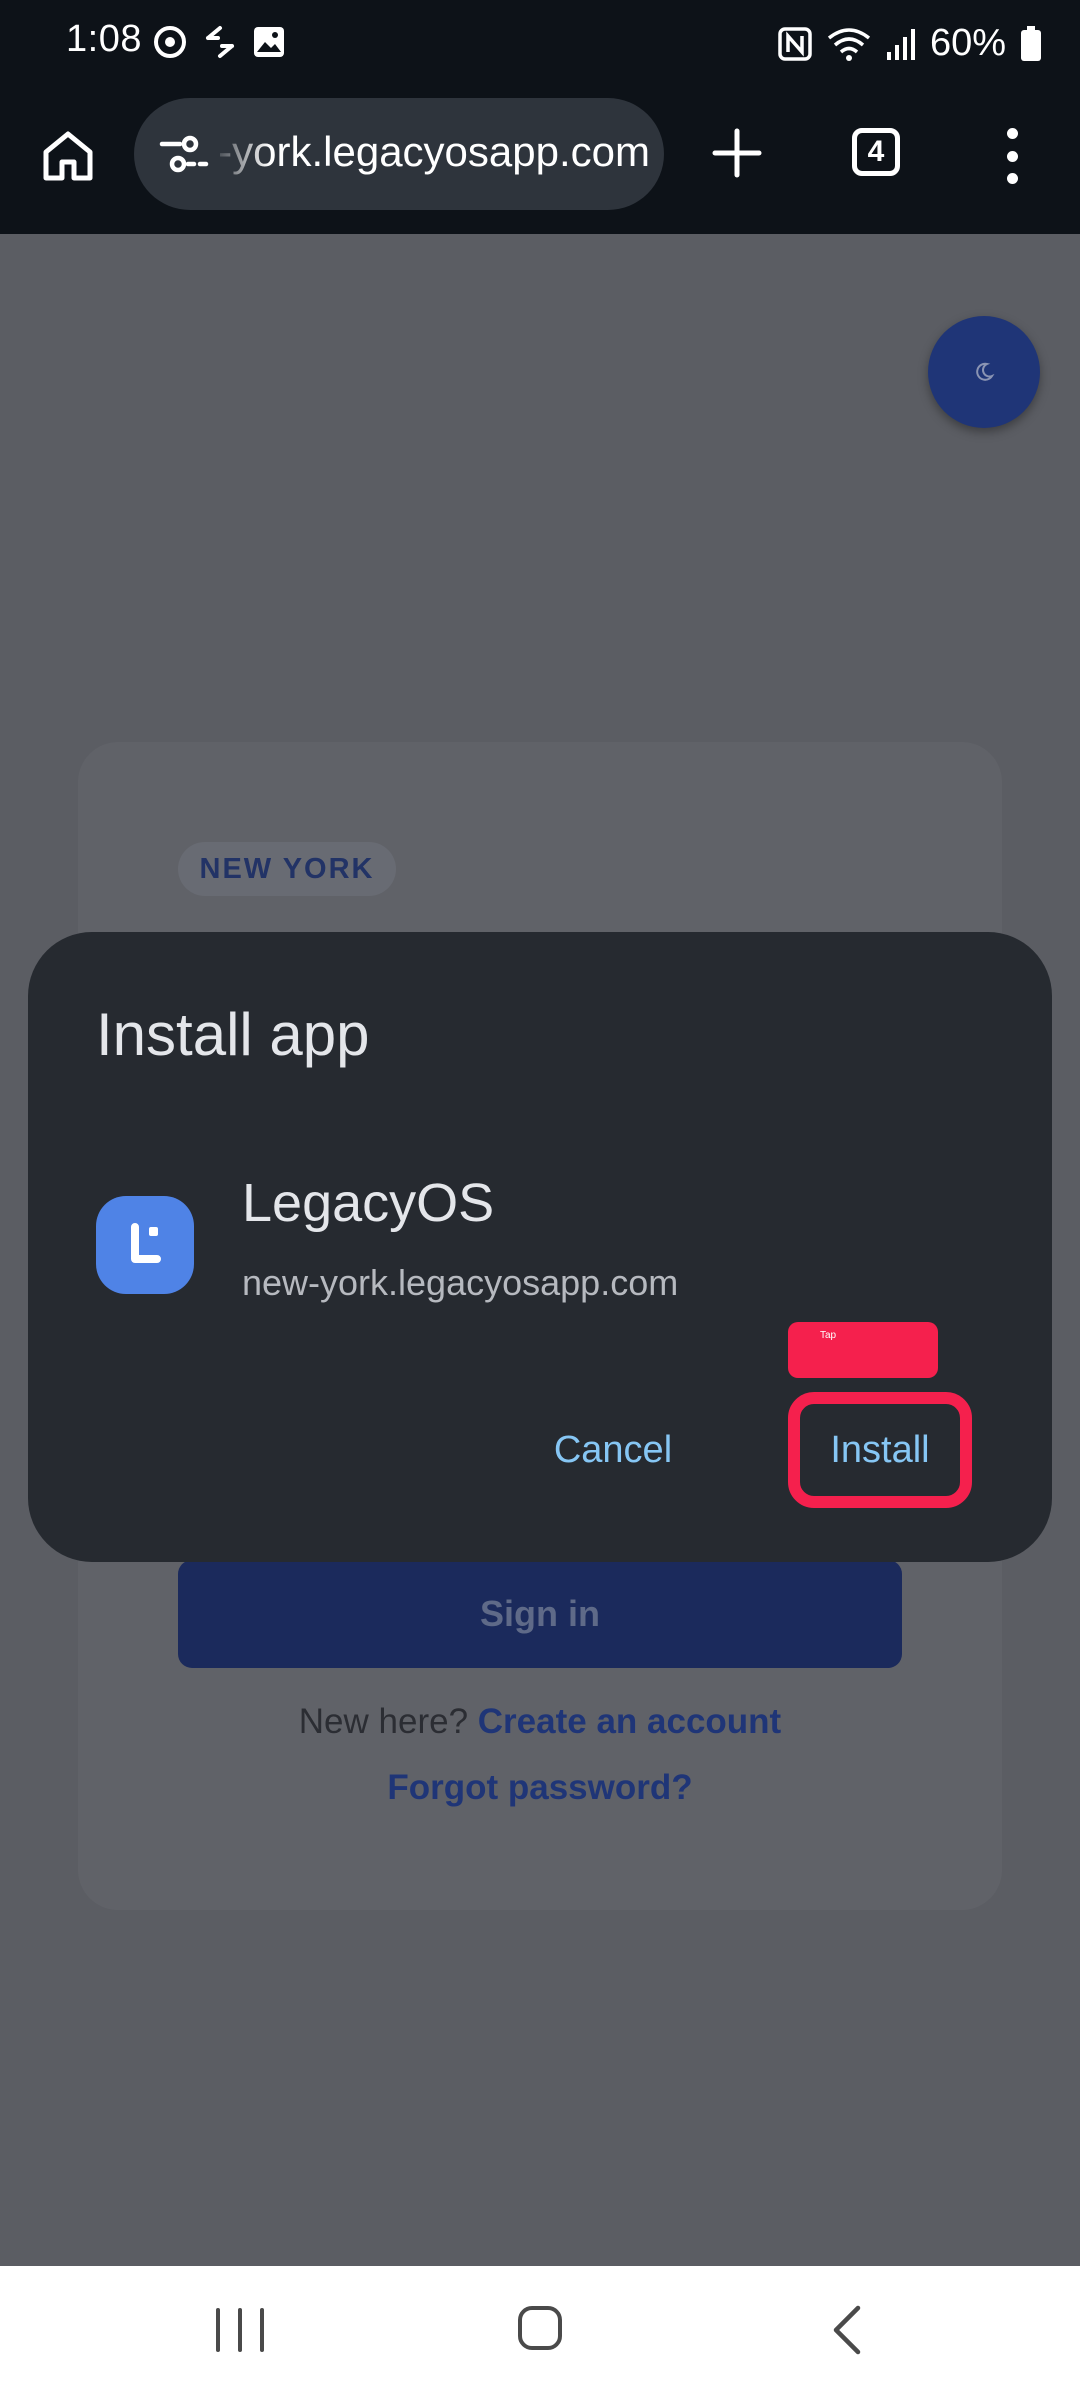 This screenshot has width=1080, height=2400. What do you see at coordinates (828, 1335) in the screenshot?
I see `tap-annotation-text: Tap` at bounding box center [828, 1335].